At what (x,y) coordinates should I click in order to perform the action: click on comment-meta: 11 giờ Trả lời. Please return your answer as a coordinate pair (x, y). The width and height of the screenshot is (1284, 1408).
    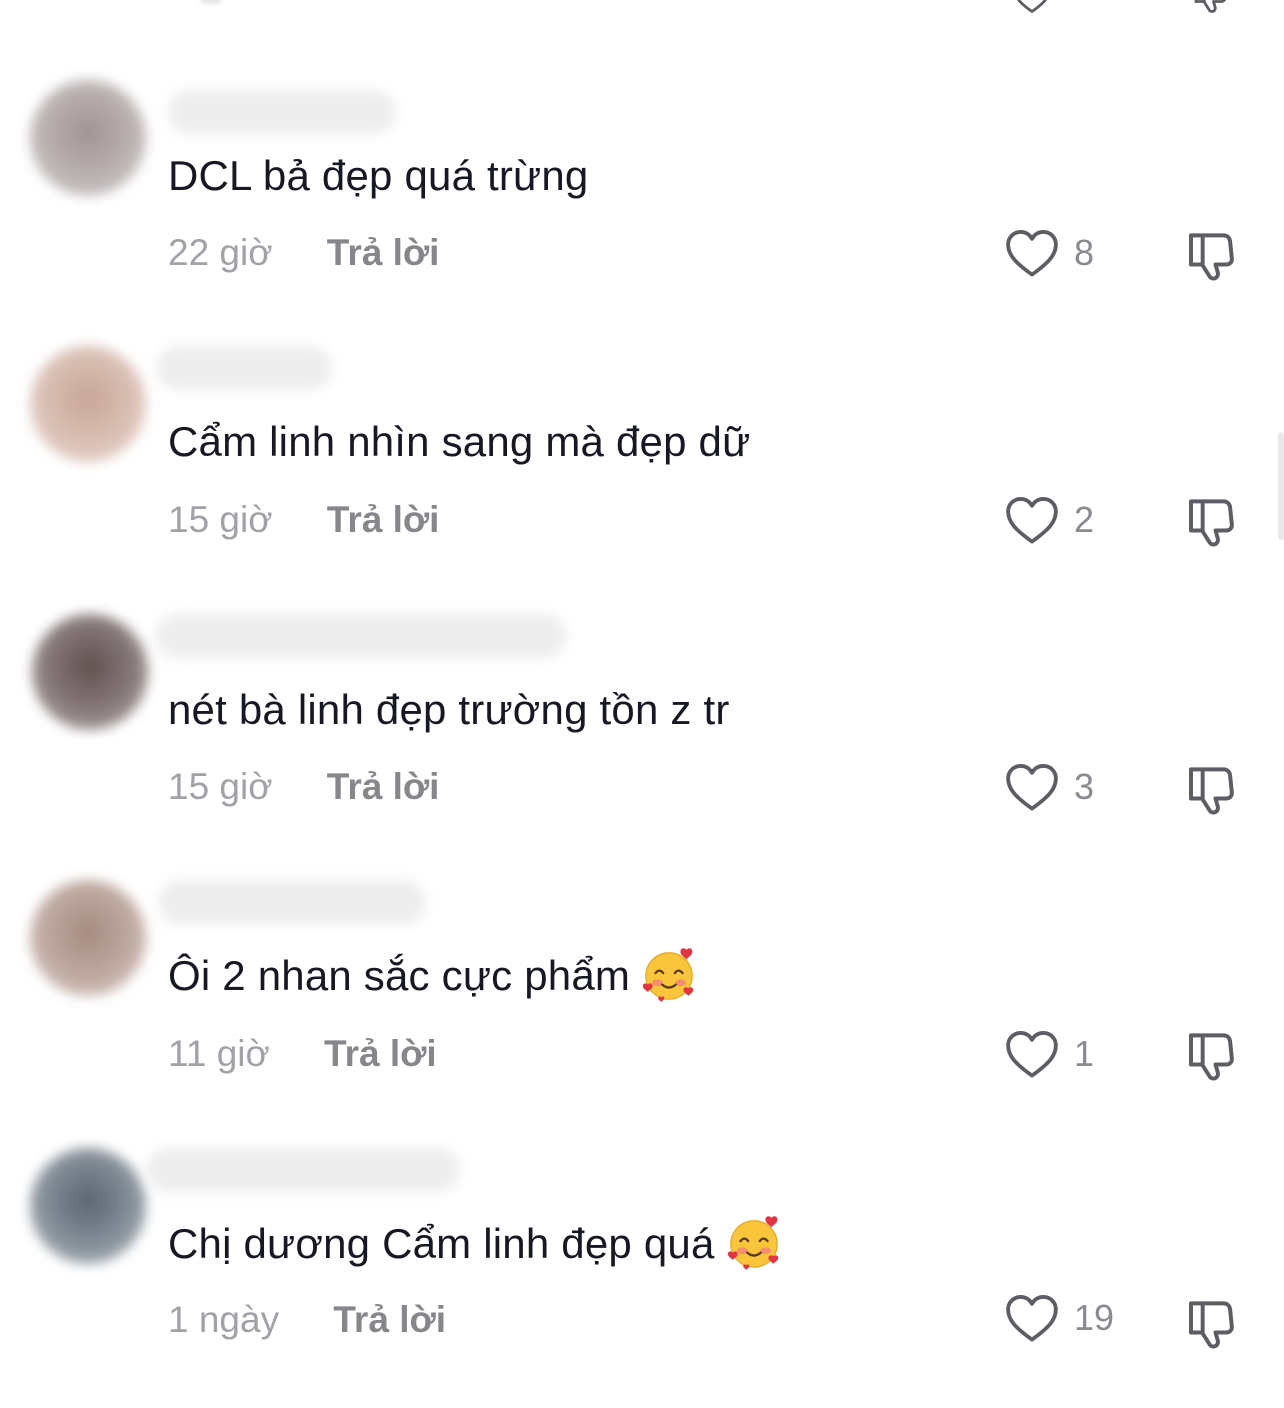
    Looking at the image, I should click on (302, 1054).